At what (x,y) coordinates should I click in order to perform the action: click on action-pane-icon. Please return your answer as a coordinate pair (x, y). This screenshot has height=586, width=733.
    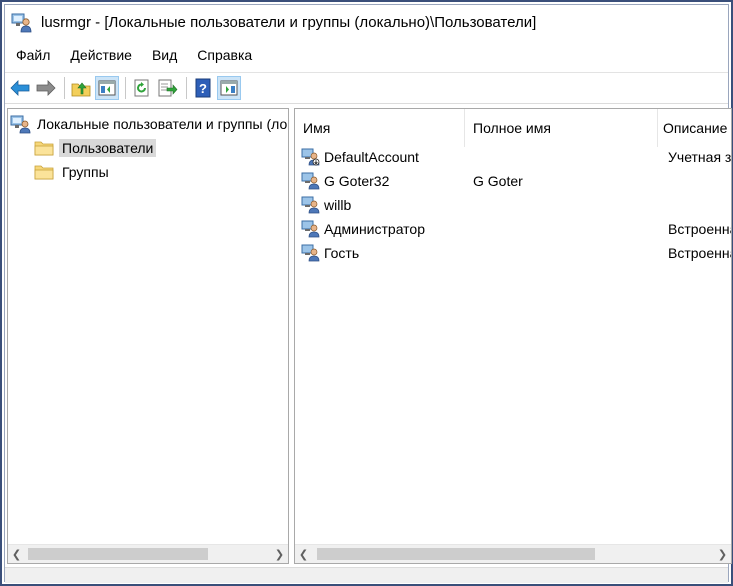
    Looking at the image, I should click on (229, 88).